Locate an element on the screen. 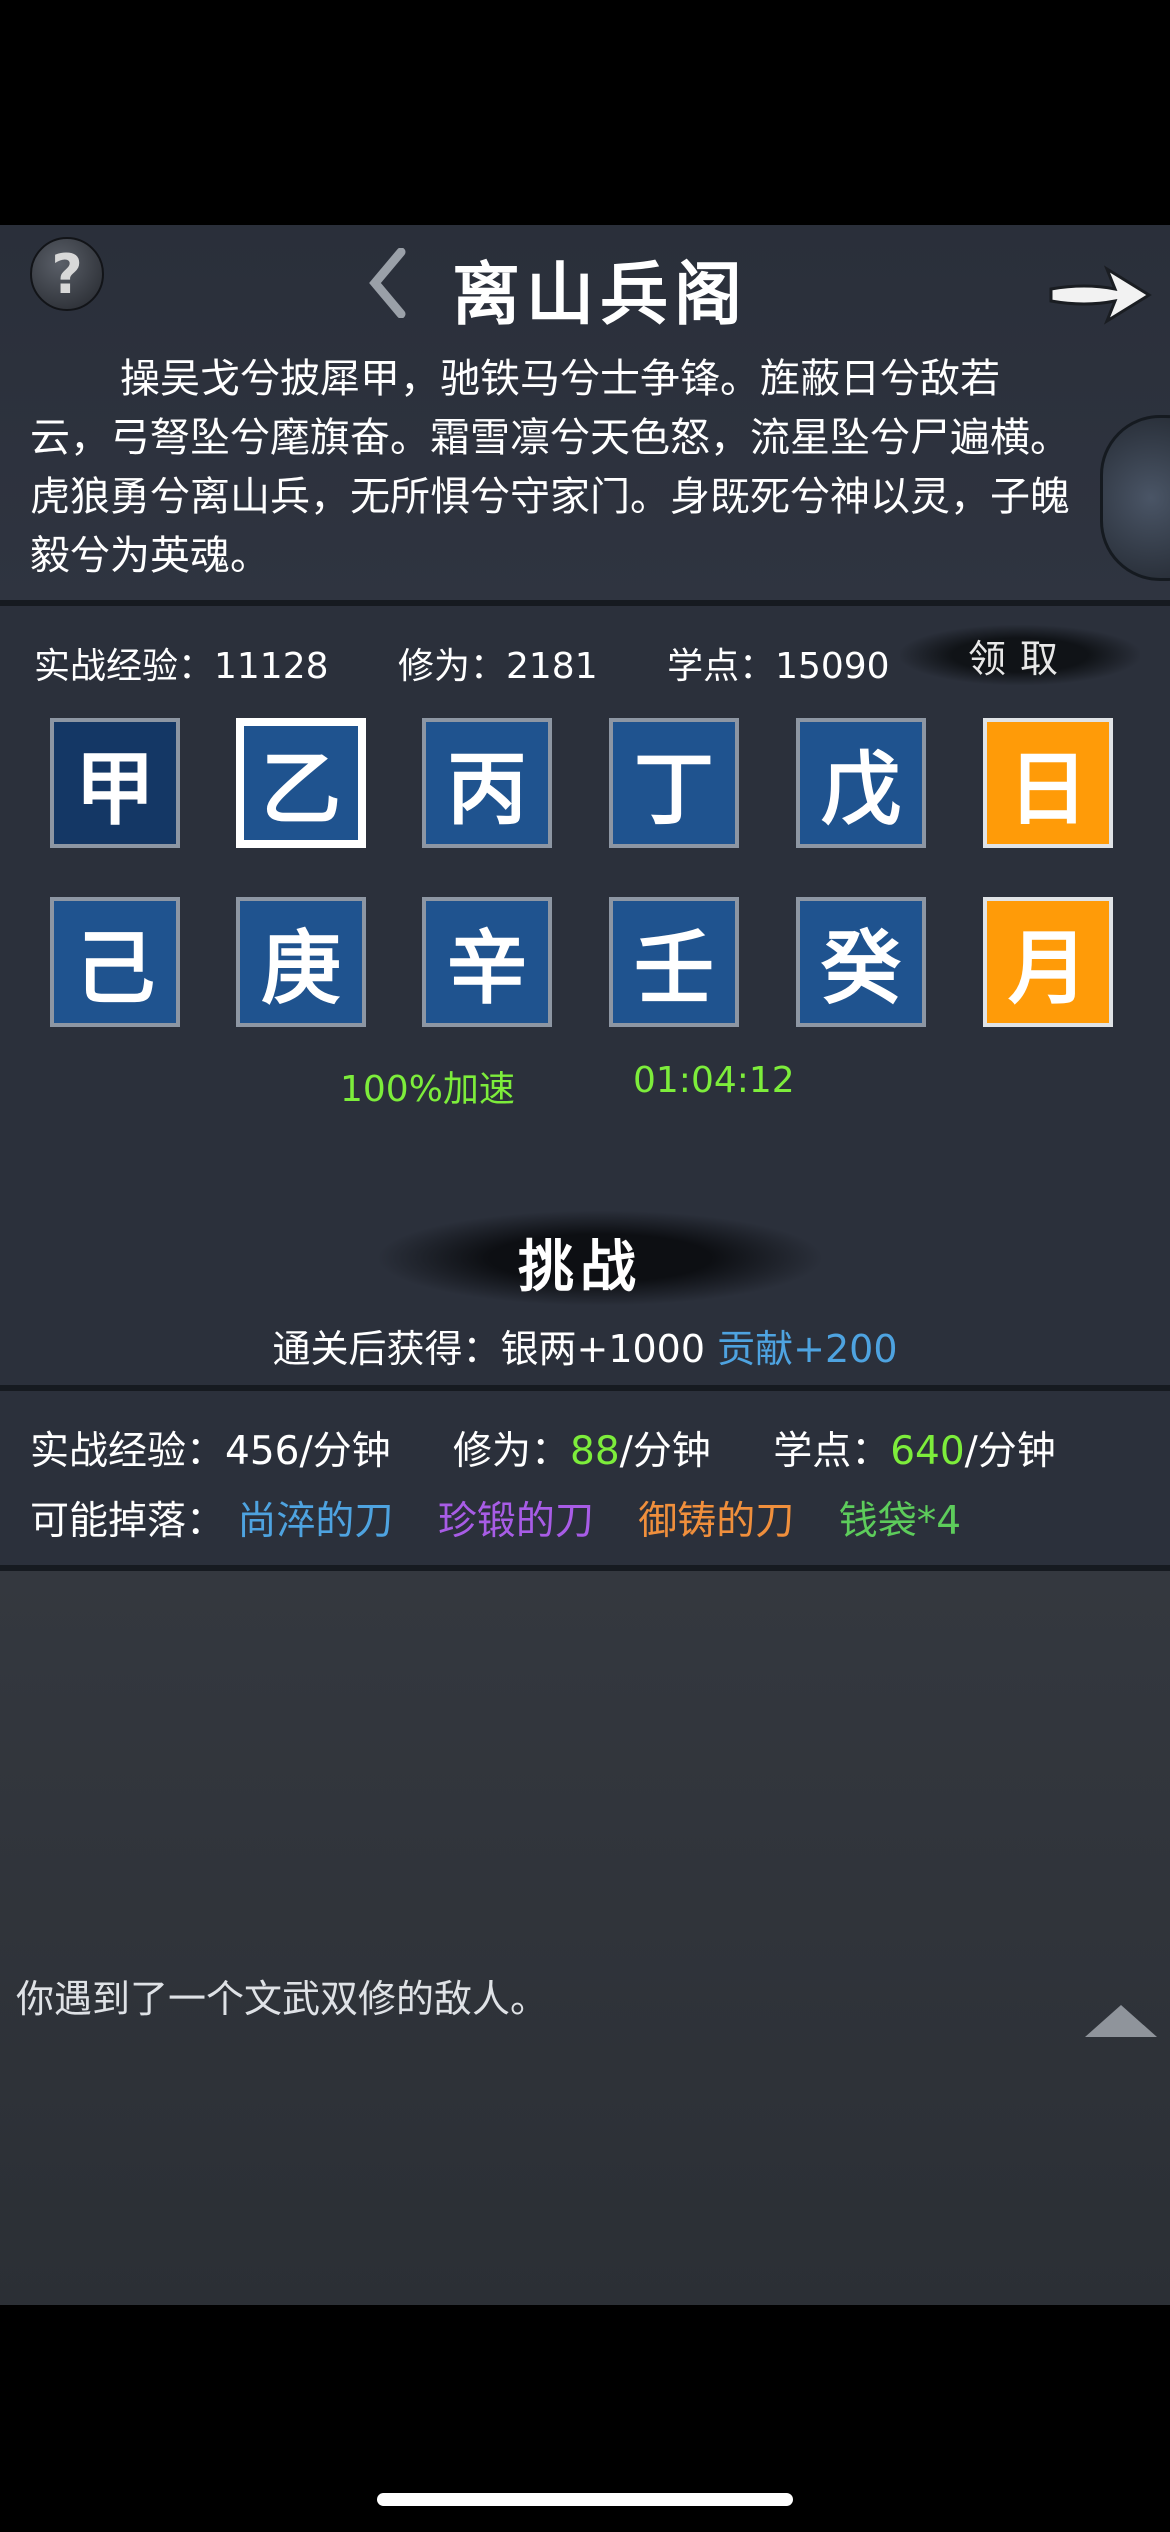  tile-ren: 壬 is located at coordinates (674, 962).